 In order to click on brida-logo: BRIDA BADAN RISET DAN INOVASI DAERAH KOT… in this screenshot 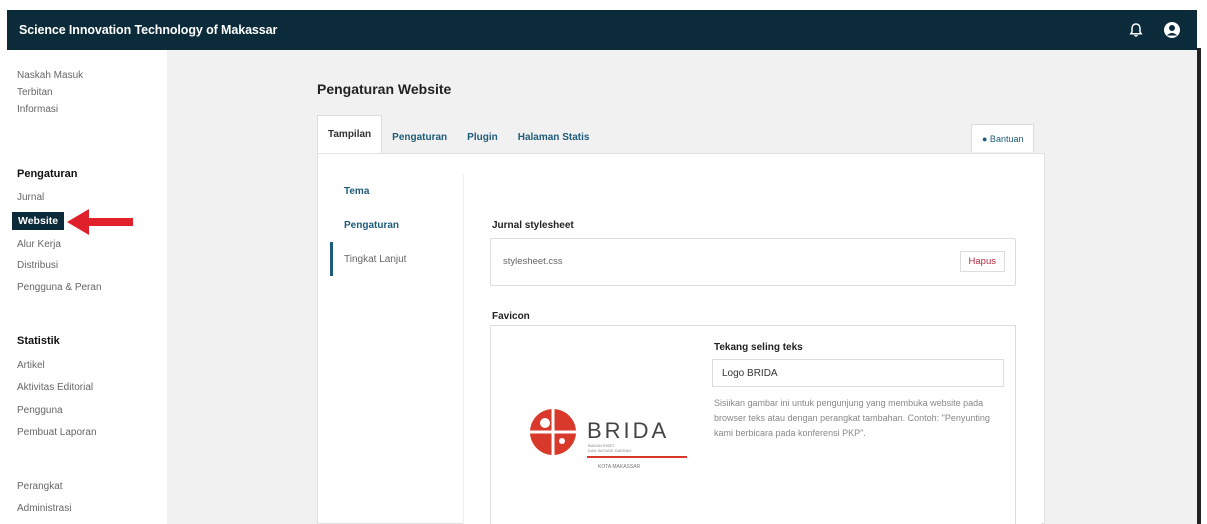, I will do `click(608, 439)`.